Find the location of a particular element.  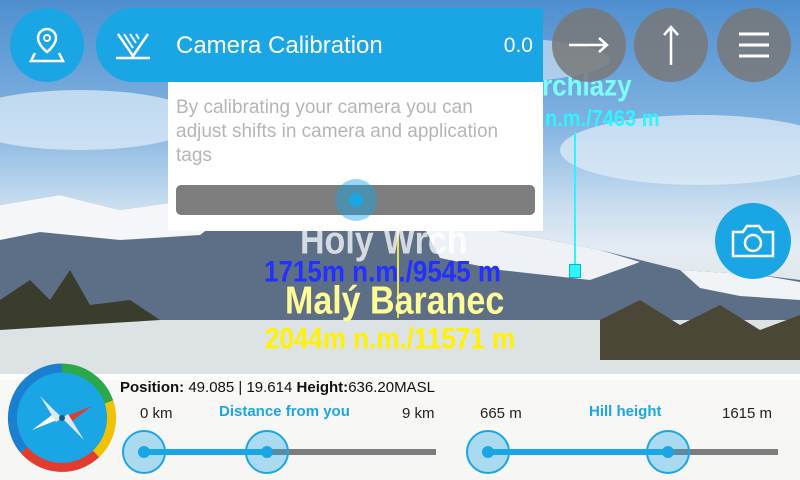

up-button is located at coordinates (671, 45).